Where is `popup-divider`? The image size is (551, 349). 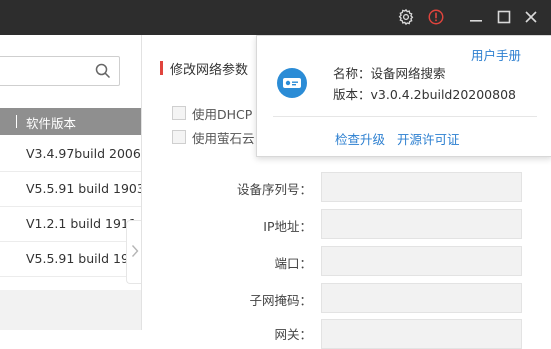
popup-divider is located at coordinates (405, 116).